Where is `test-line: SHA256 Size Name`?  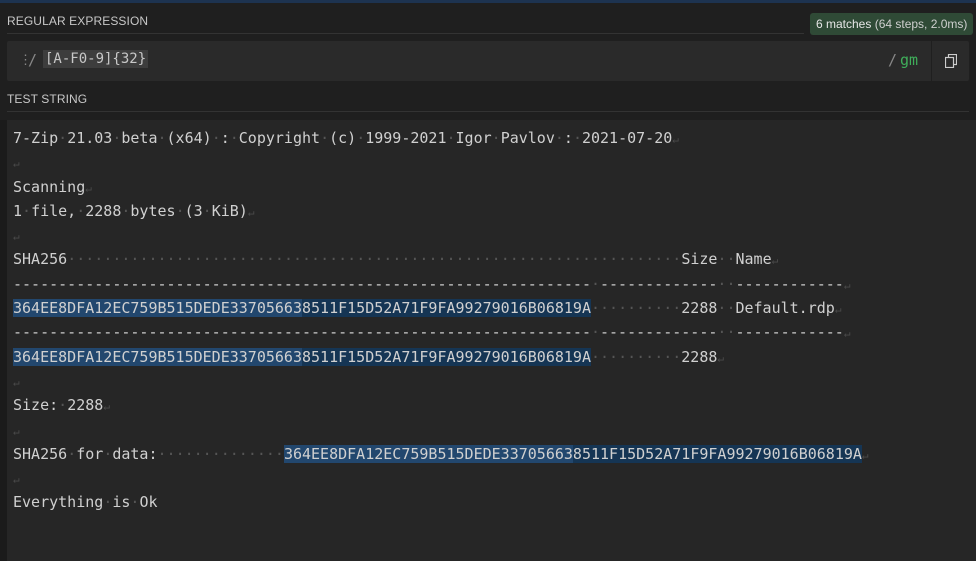
test-line: SHA256 Size Name is located at coordinates (441, 259).